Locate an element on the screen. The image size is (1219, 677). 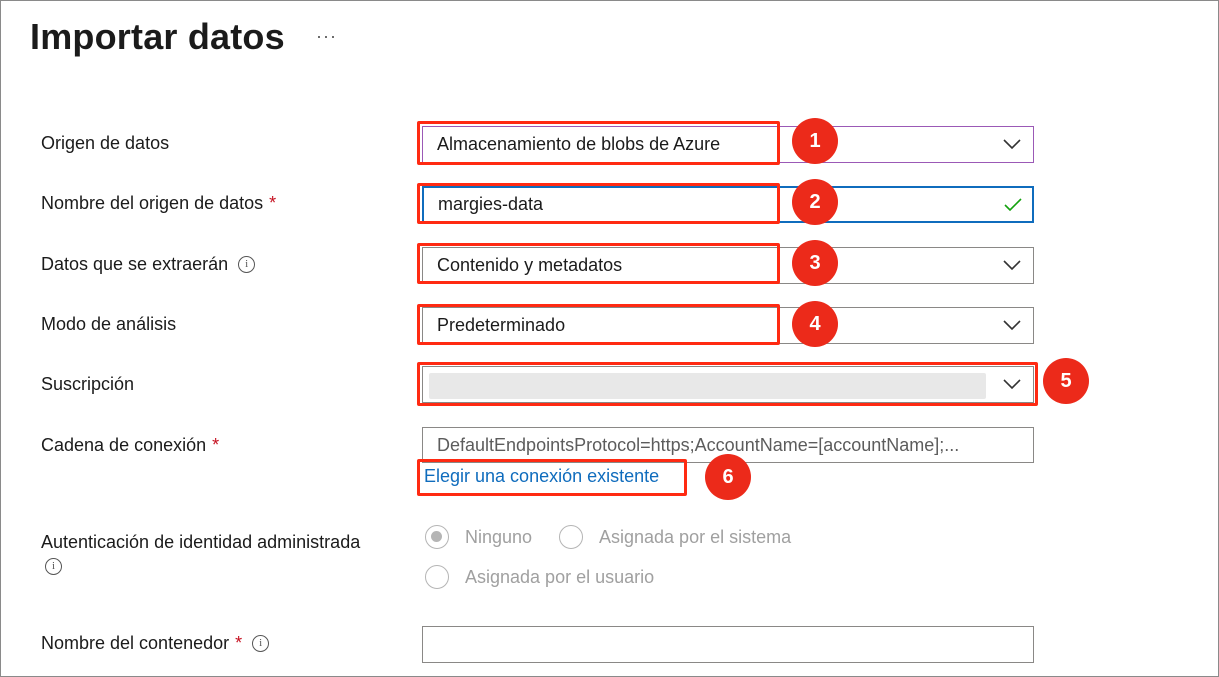
callout-badge-1: 1 is located at coordinates (815, 141).